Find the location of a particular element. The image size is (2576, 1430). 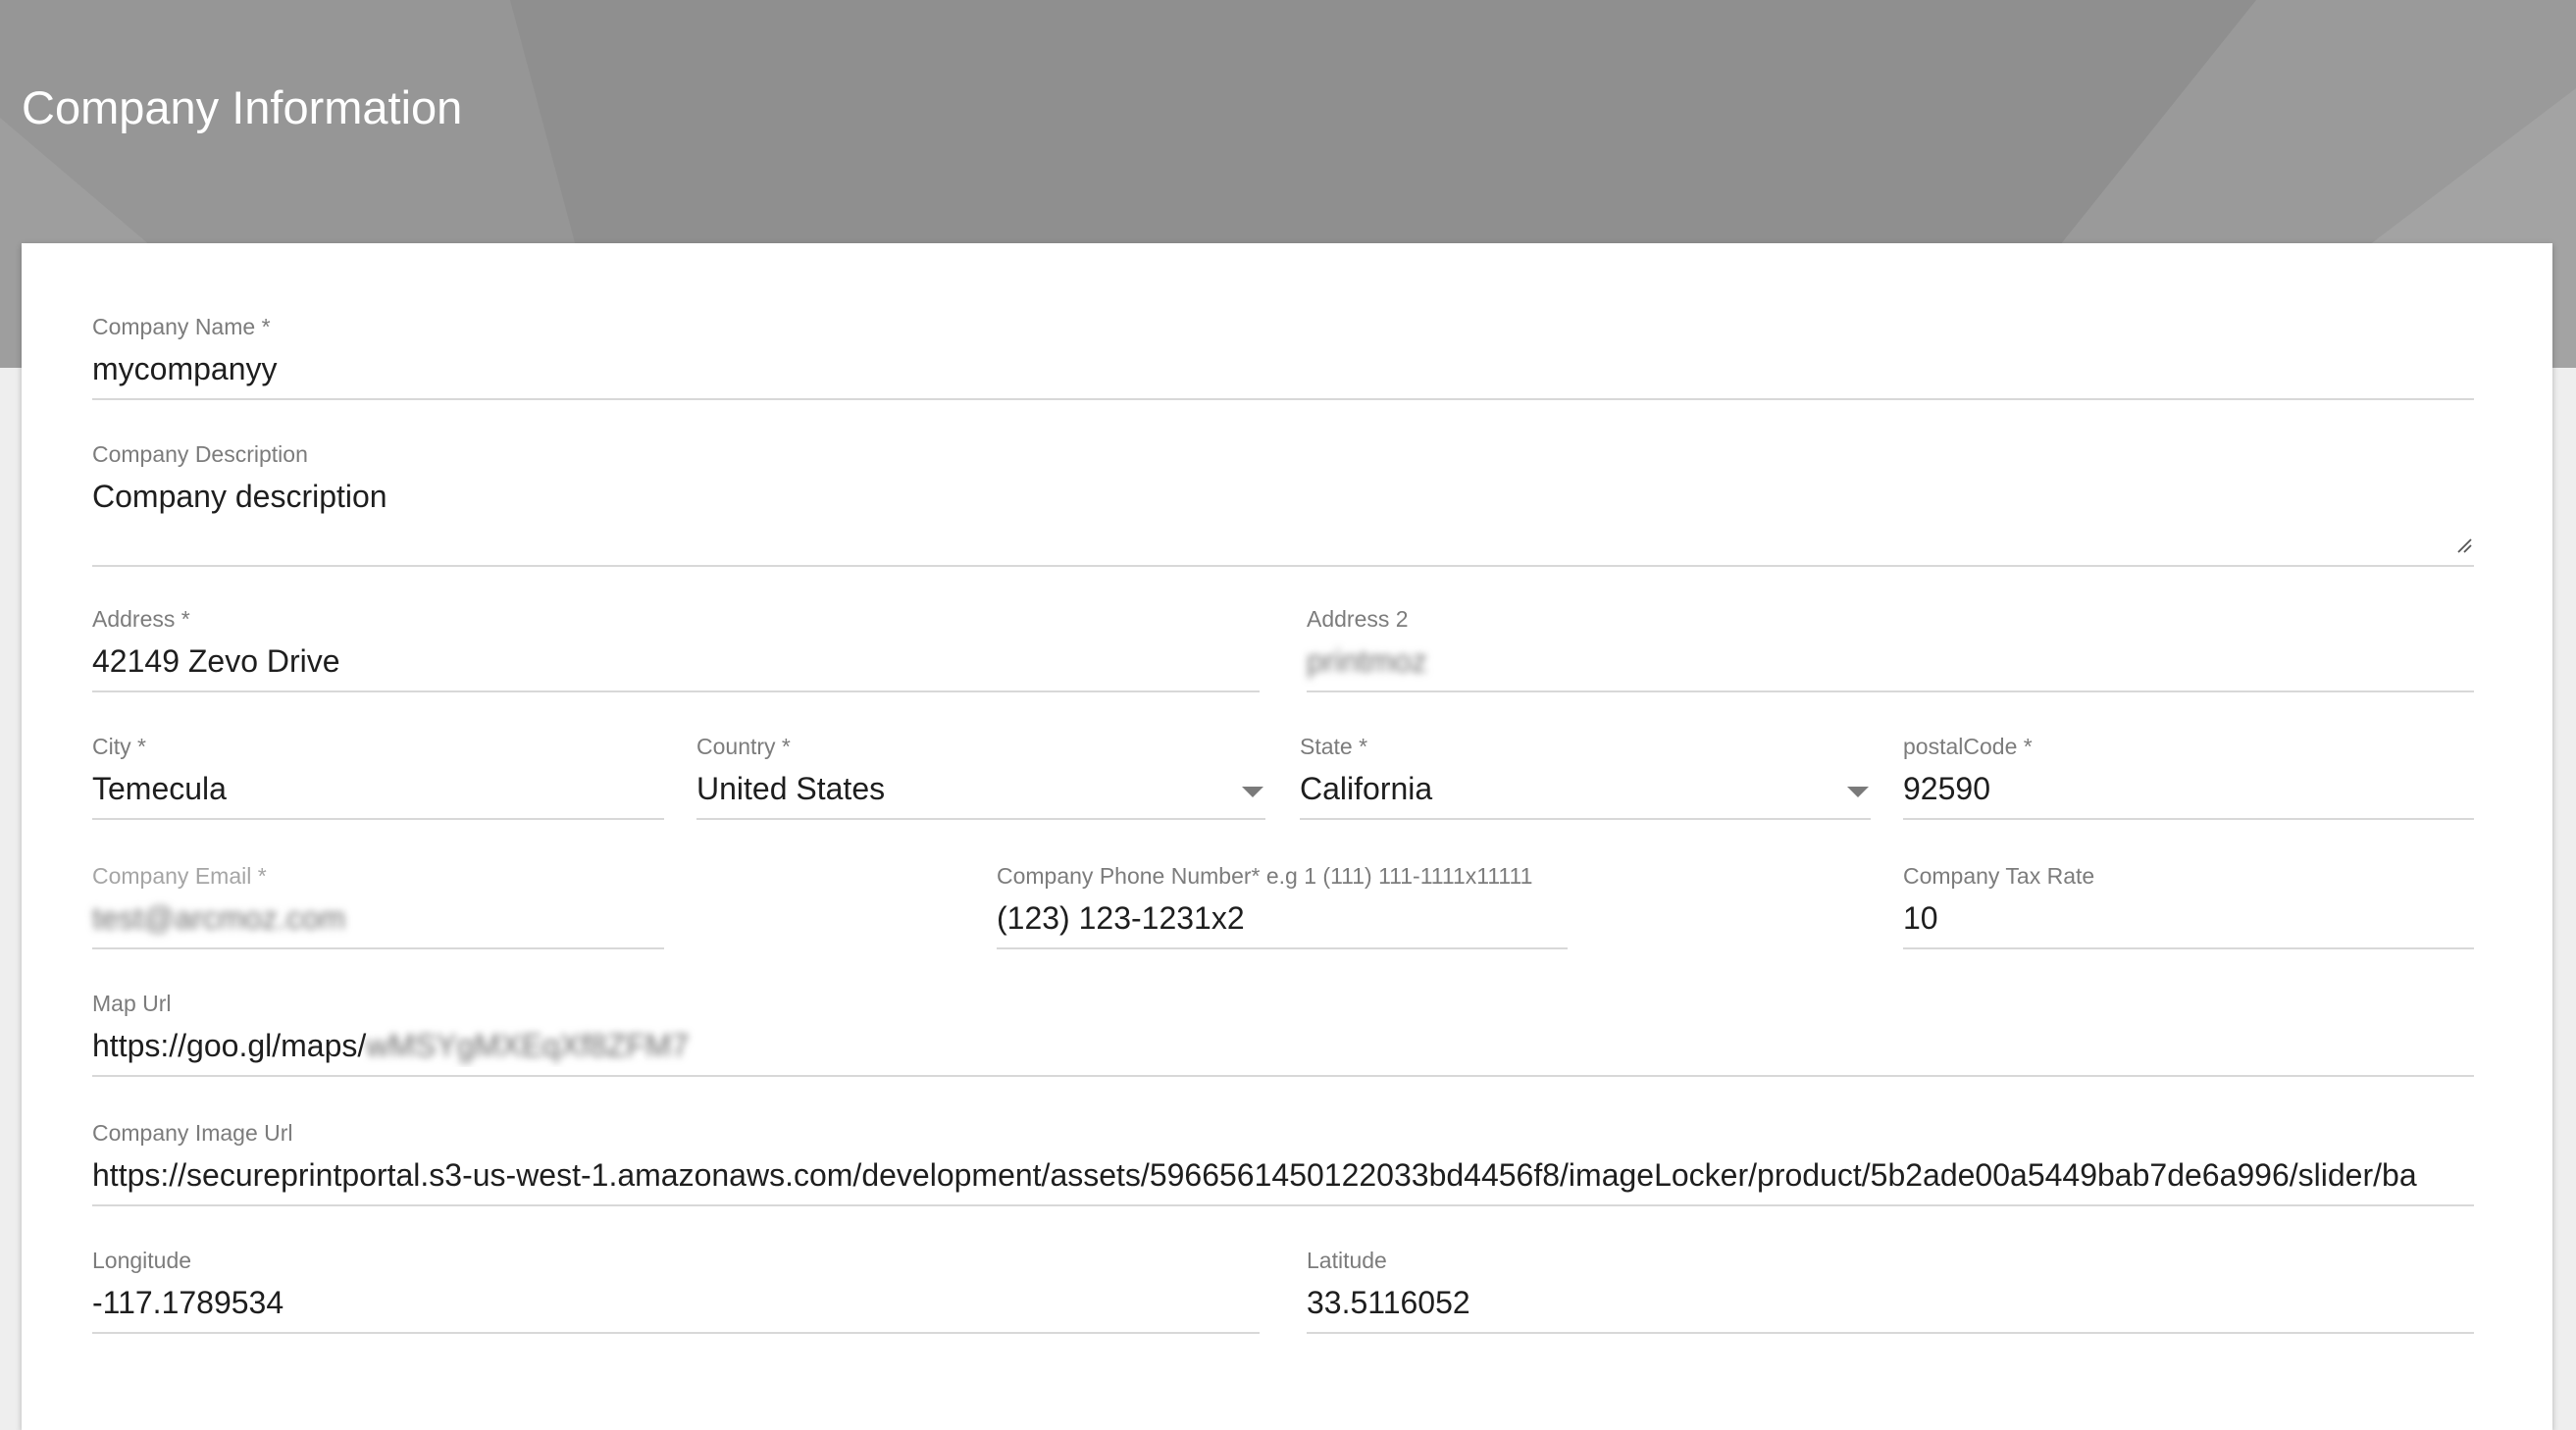

postal-code-underline is located at coordinates (2188, 819).